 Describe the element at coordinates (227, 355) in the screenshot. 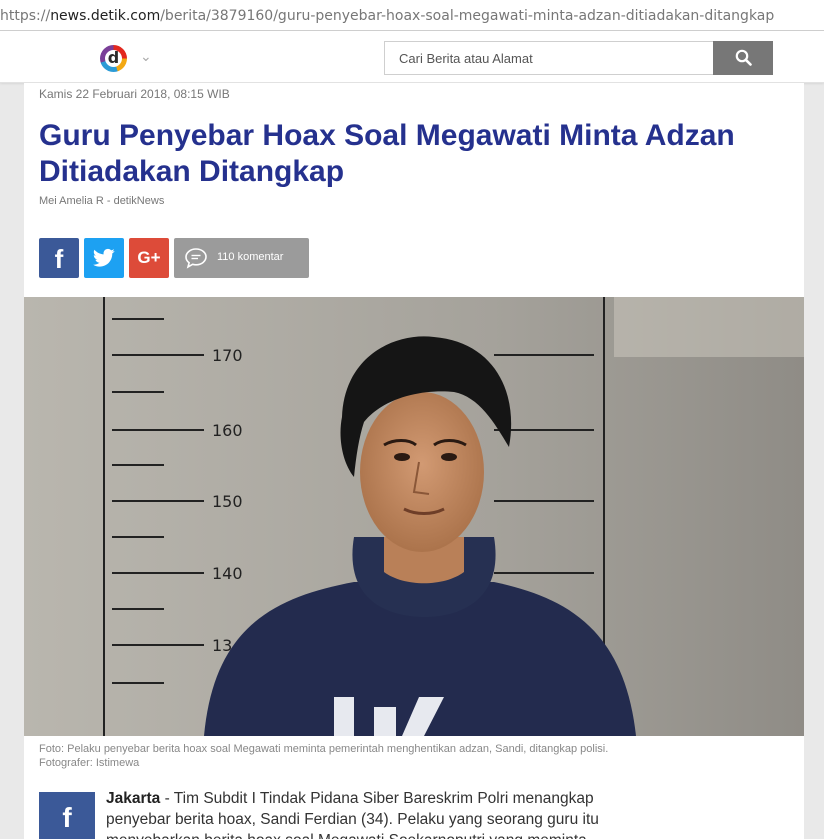

I see `ruler-label-170: 170` at that location.